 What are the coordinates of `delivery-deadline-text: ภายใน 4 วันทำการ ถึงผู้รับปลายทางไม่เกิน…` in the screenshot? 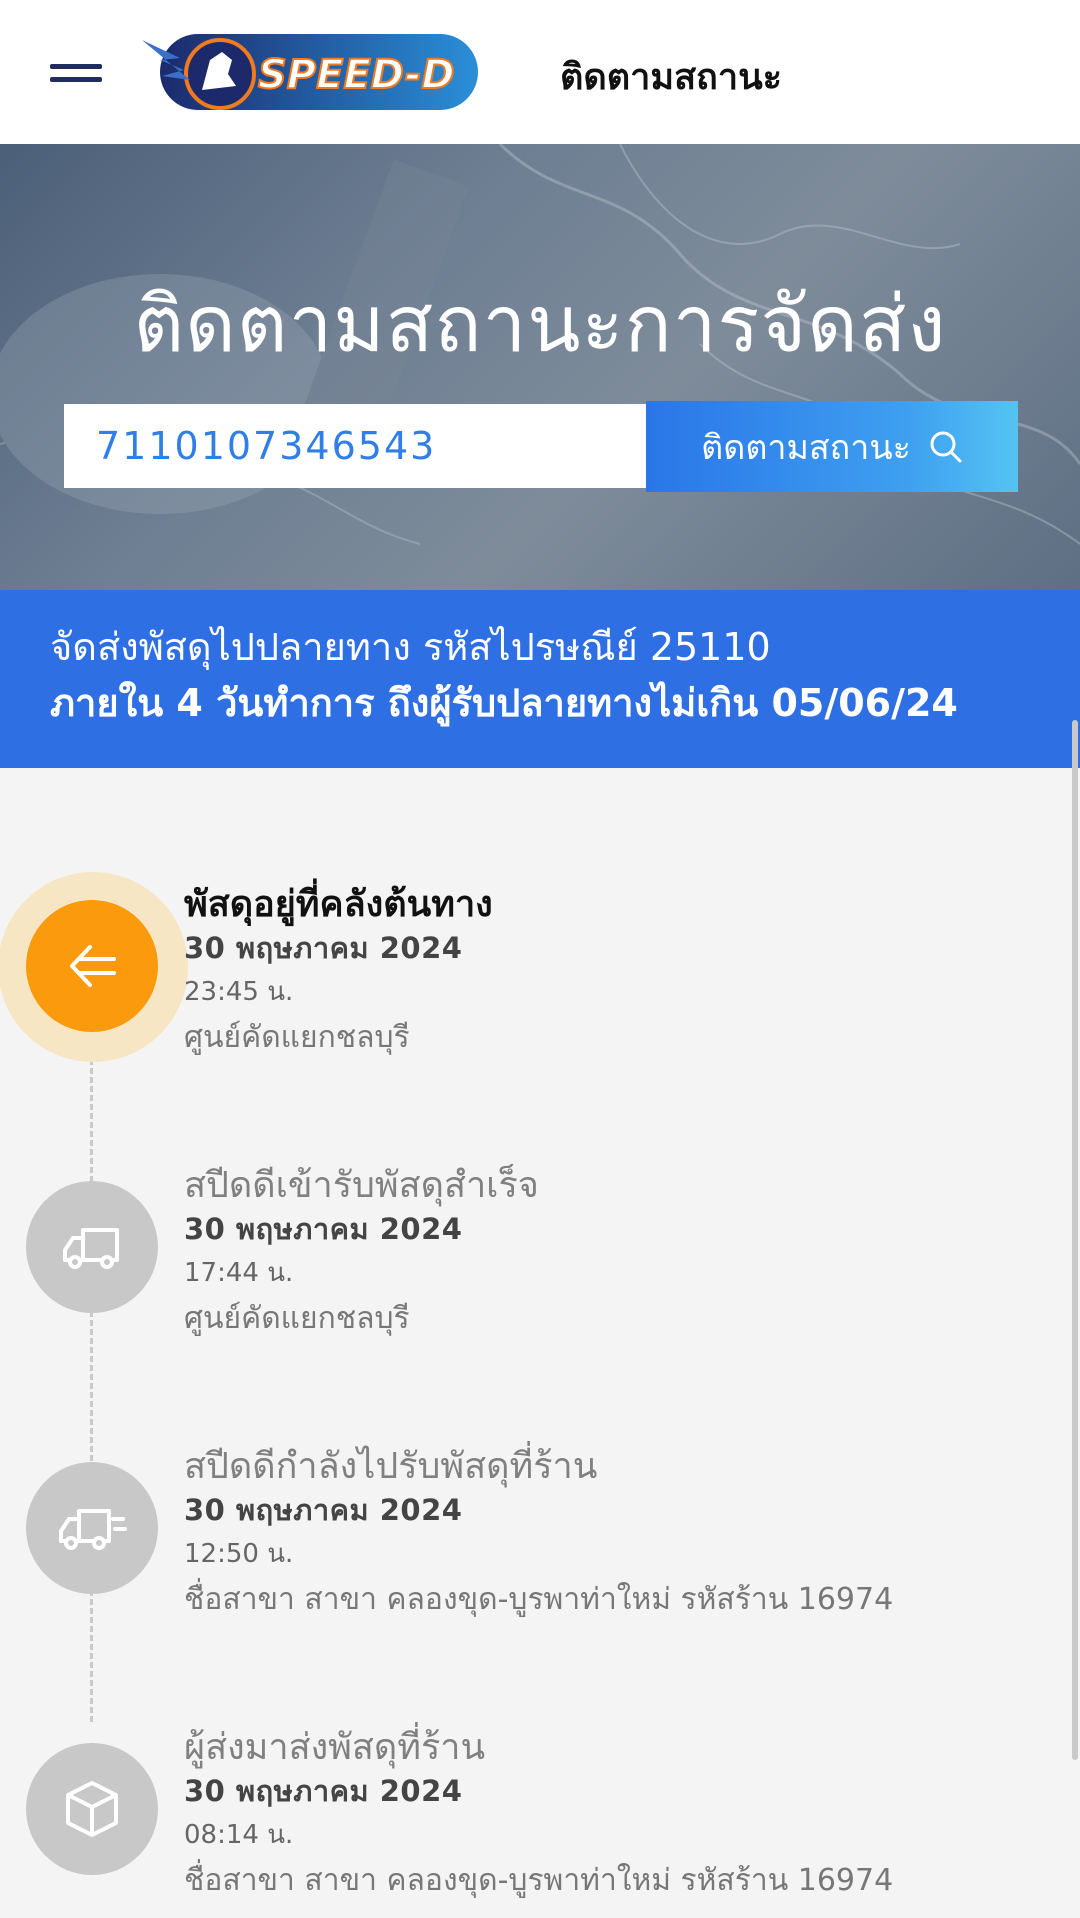 It's located at (504, 703).